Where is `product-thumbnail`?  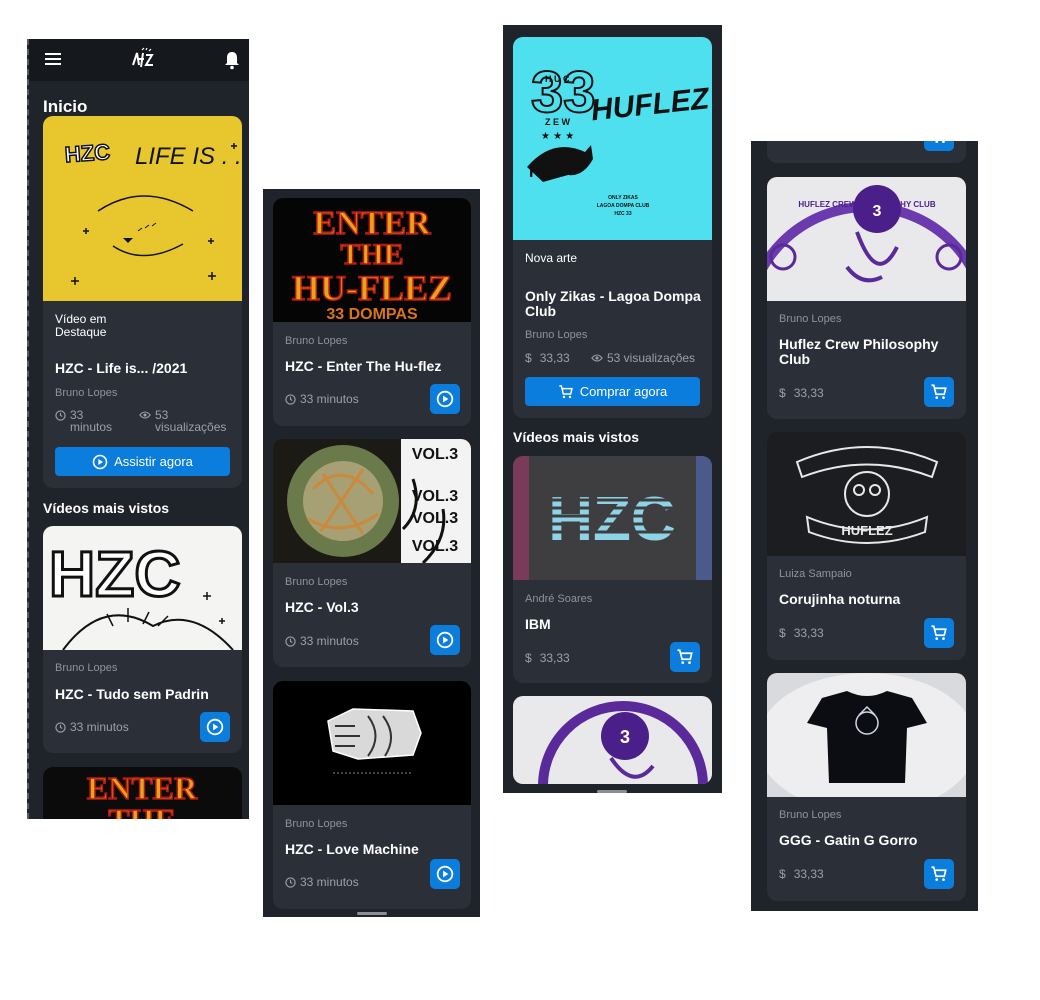 product-thumbnail is located at coordinates (866, 735).